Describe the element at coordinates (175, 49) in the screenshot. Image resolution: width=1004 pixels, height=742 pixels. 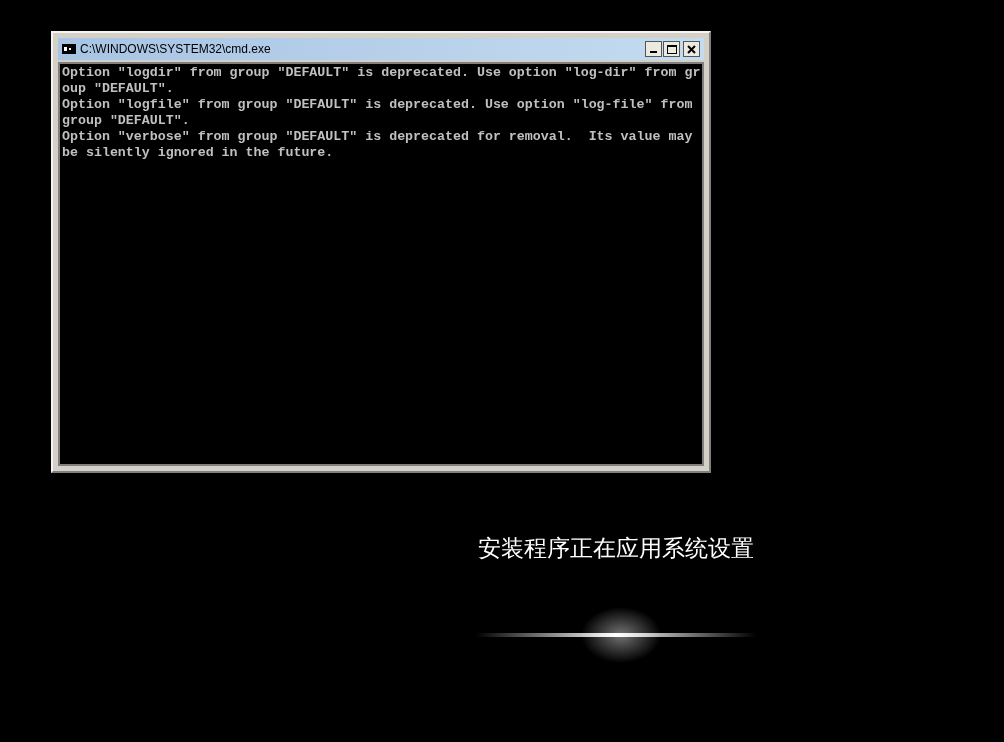
I see `window-title: C:\WINDOWS\SYSTEM32\cmd.exe` at that location.